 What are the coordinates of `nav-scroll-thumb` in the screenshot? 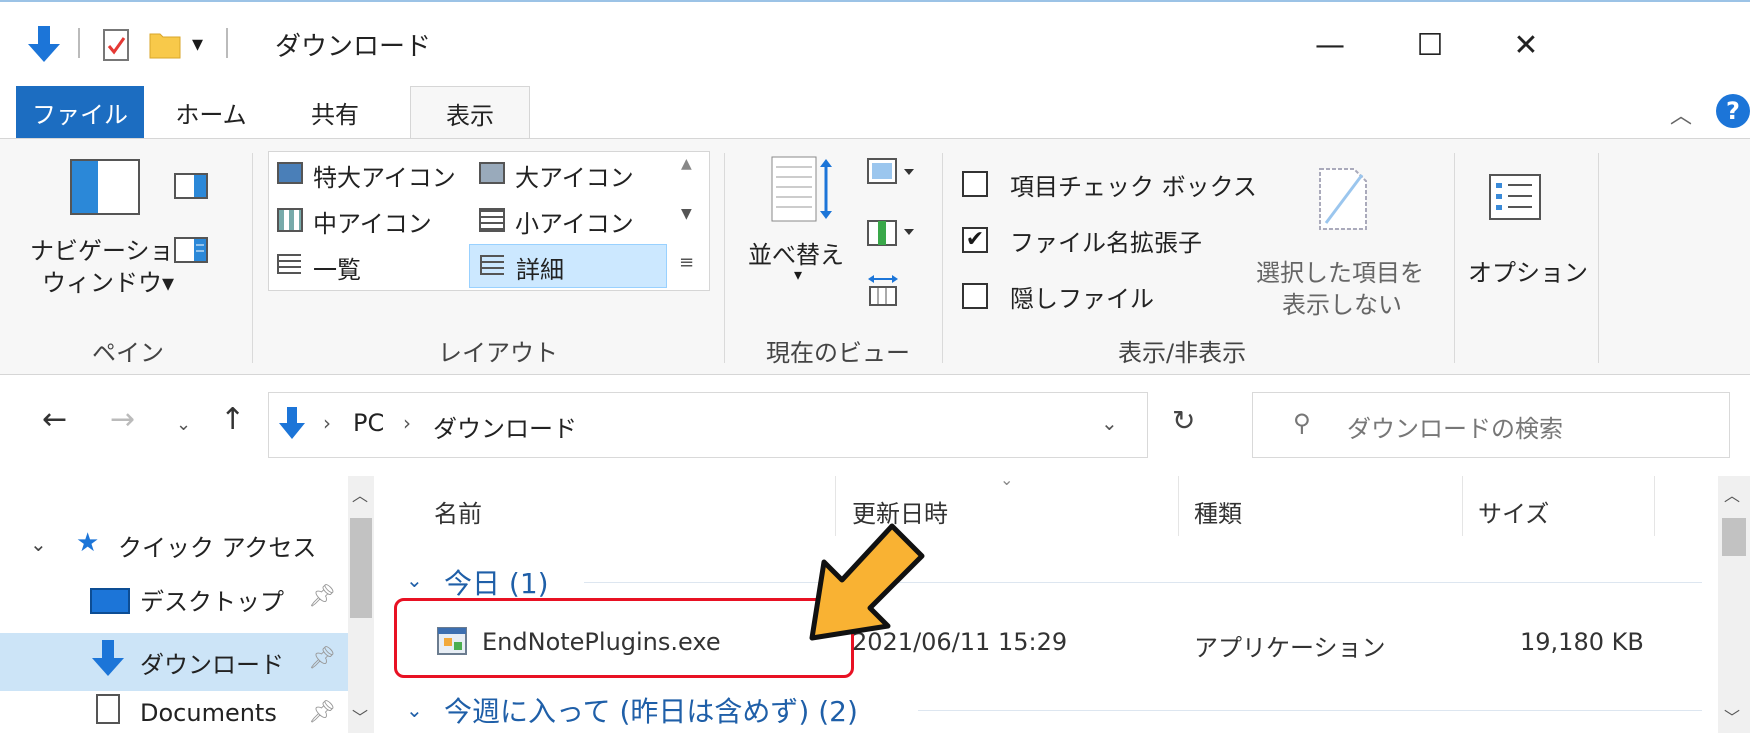 It's located at (361, 568).